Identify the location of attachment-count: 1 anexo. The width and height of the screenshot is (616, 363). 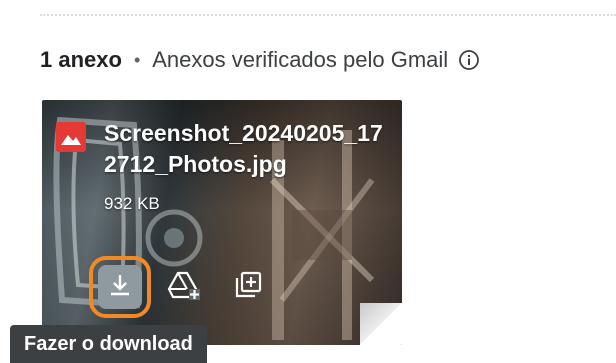
(81, 59).